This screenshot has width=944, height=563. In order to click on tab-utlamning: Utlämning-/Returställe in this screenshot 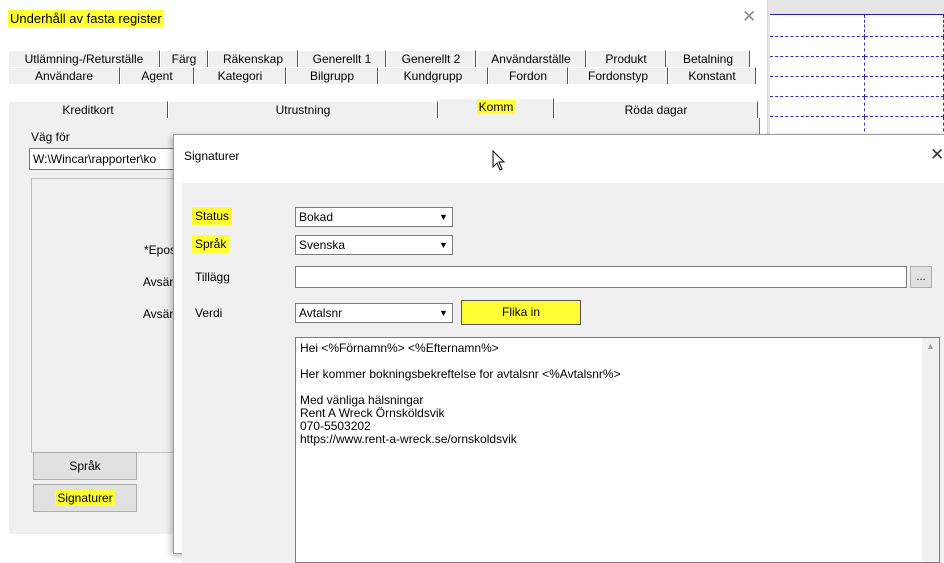, I will do `click(84, 58)`.